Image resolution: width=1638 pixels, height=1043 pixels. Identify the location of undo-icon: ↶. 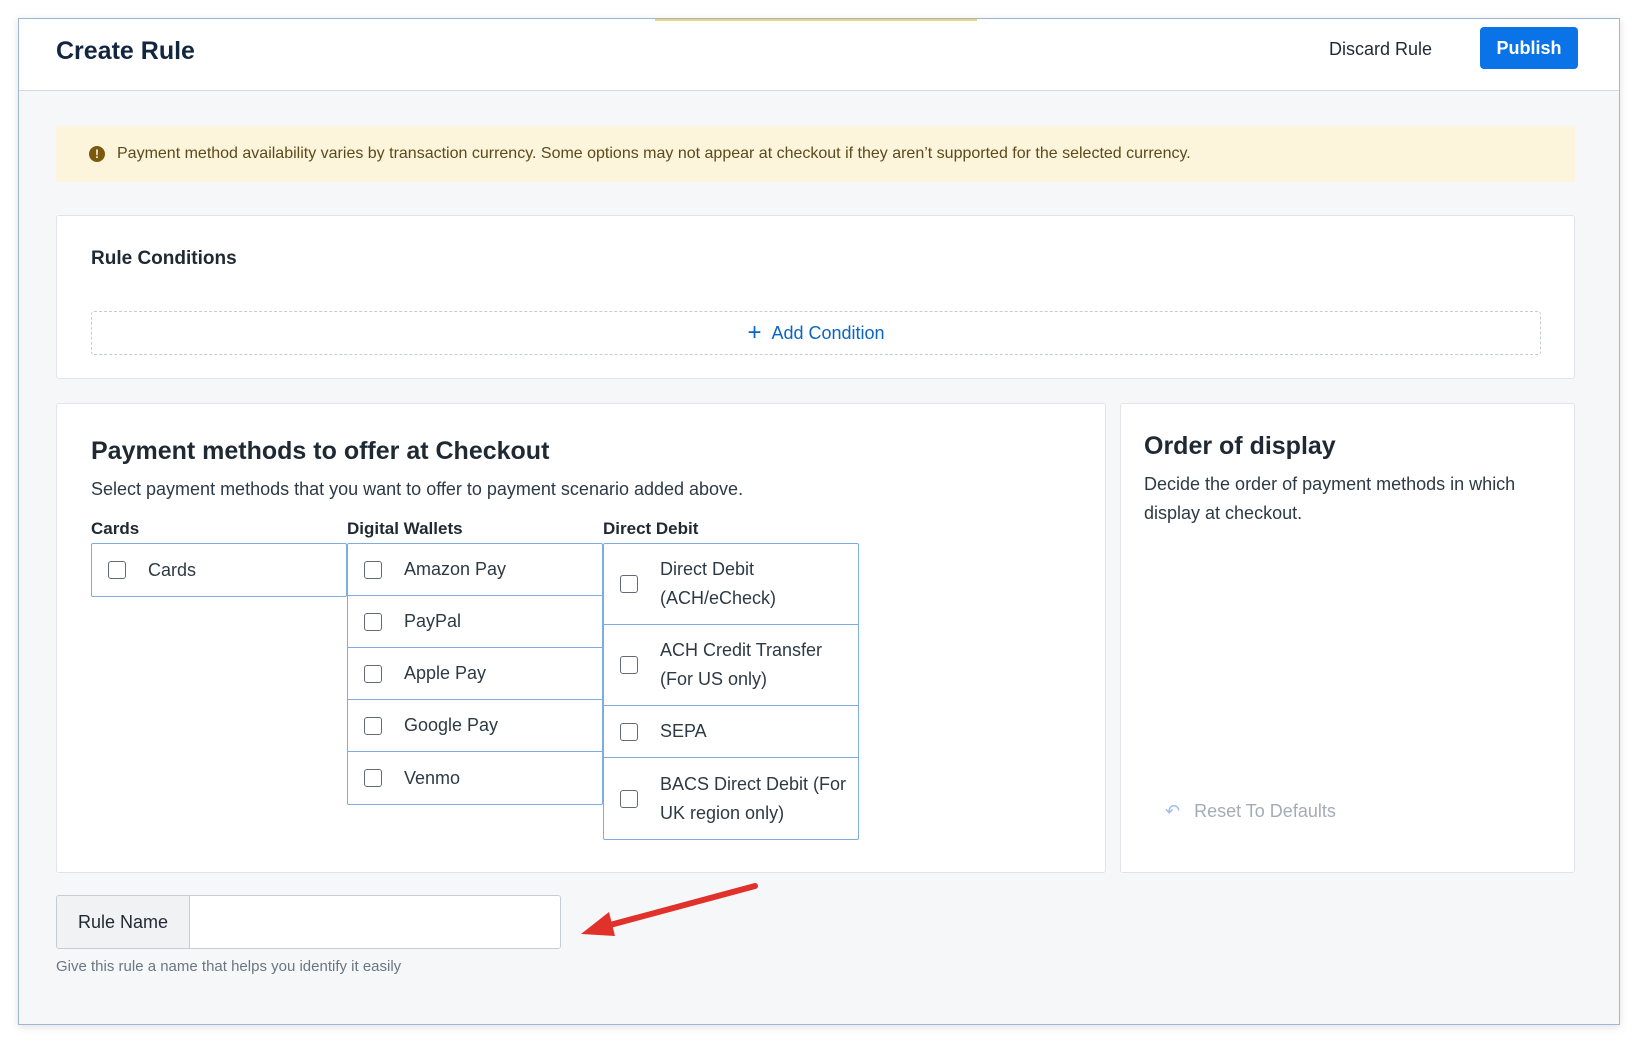
(1173, 811).